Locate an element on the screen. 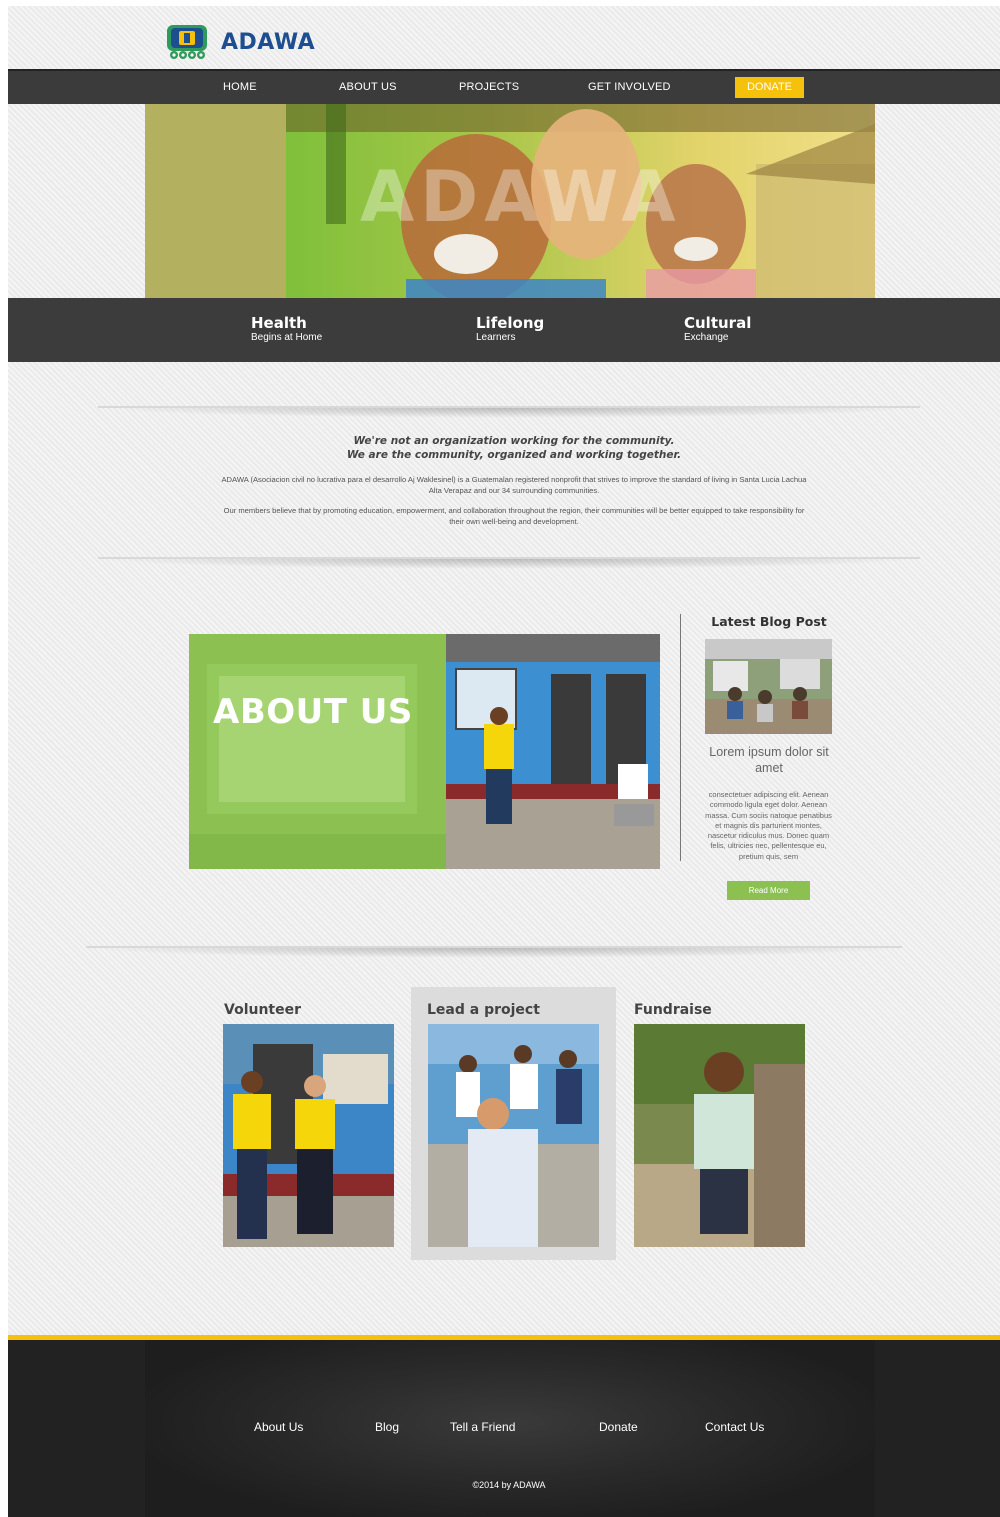  nav-get-involved: GET INVOLVED is located at coordinates (629, 87).